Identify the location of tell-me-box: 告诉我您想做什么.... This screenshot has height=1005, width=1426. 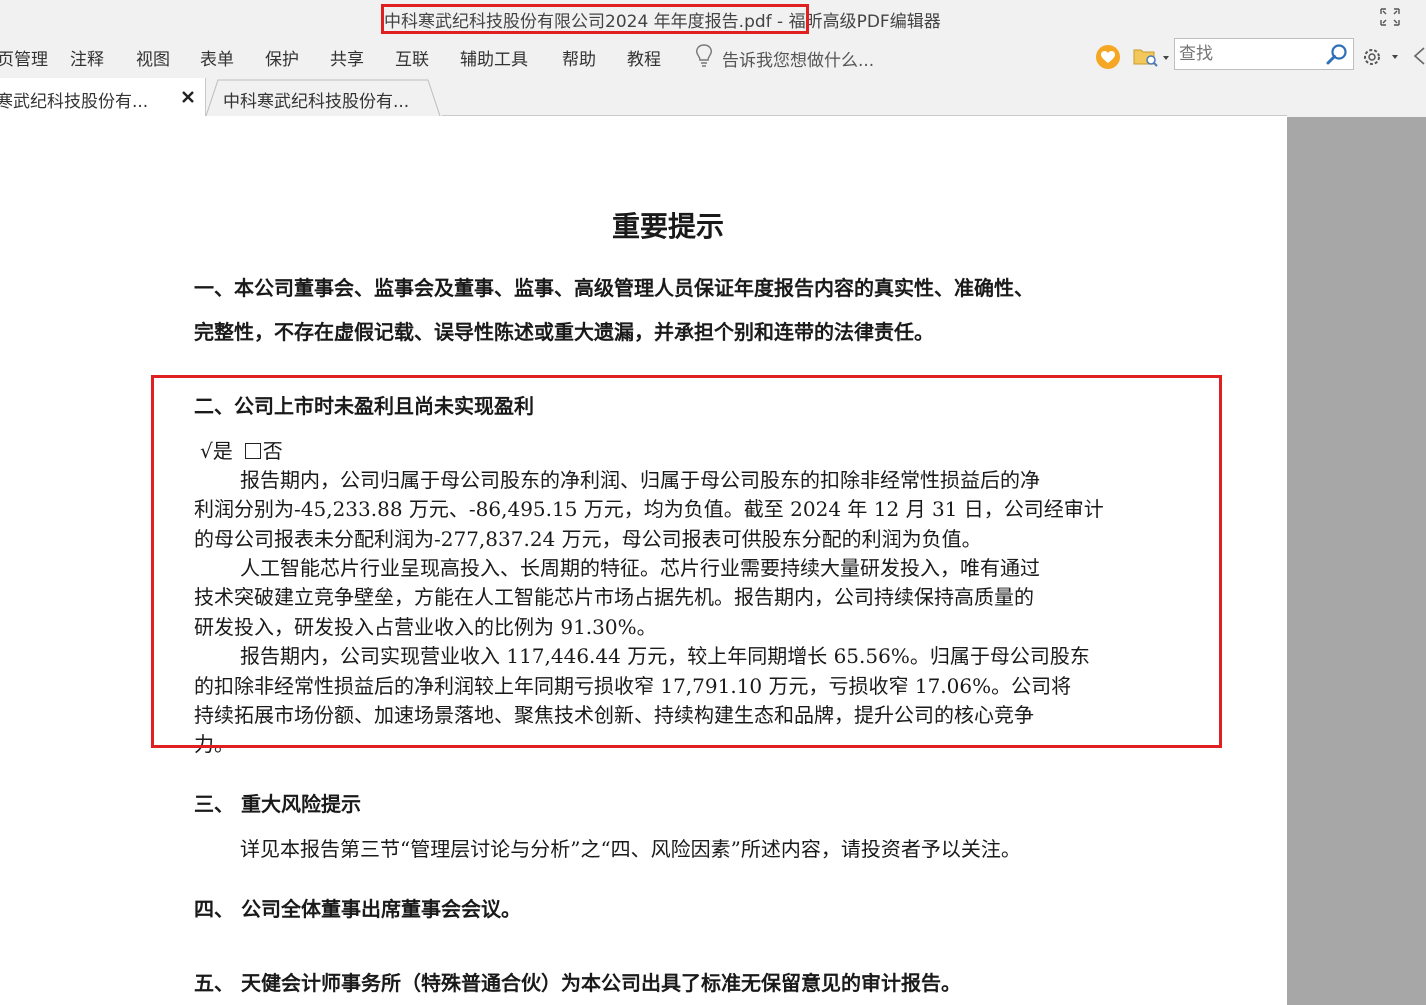
(784, 58).